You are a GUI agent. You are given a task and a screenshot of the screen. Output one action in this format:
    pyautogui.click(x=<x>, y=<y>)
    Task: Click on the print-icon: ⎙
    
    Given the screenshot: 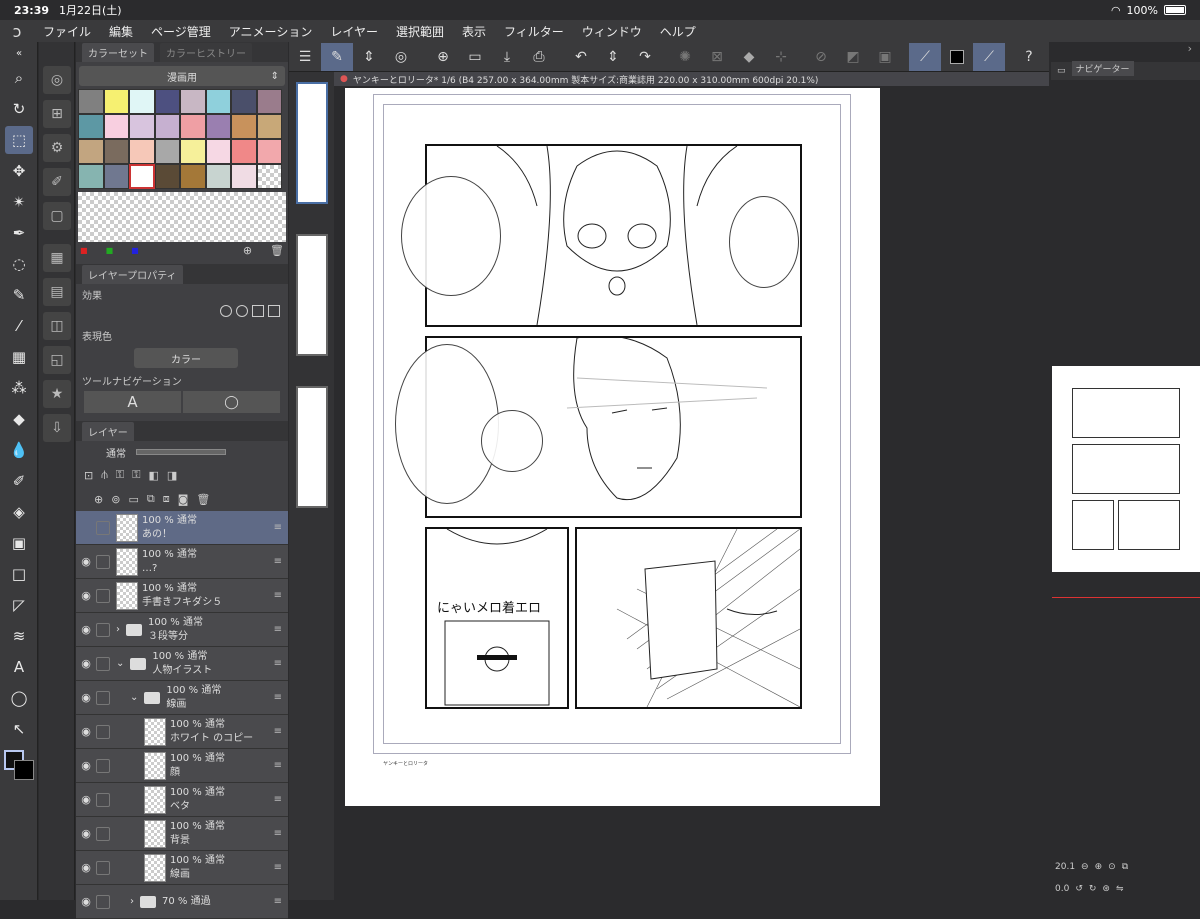 What is the action you would take?
    pyautogui.click(x=539, y=57)
    